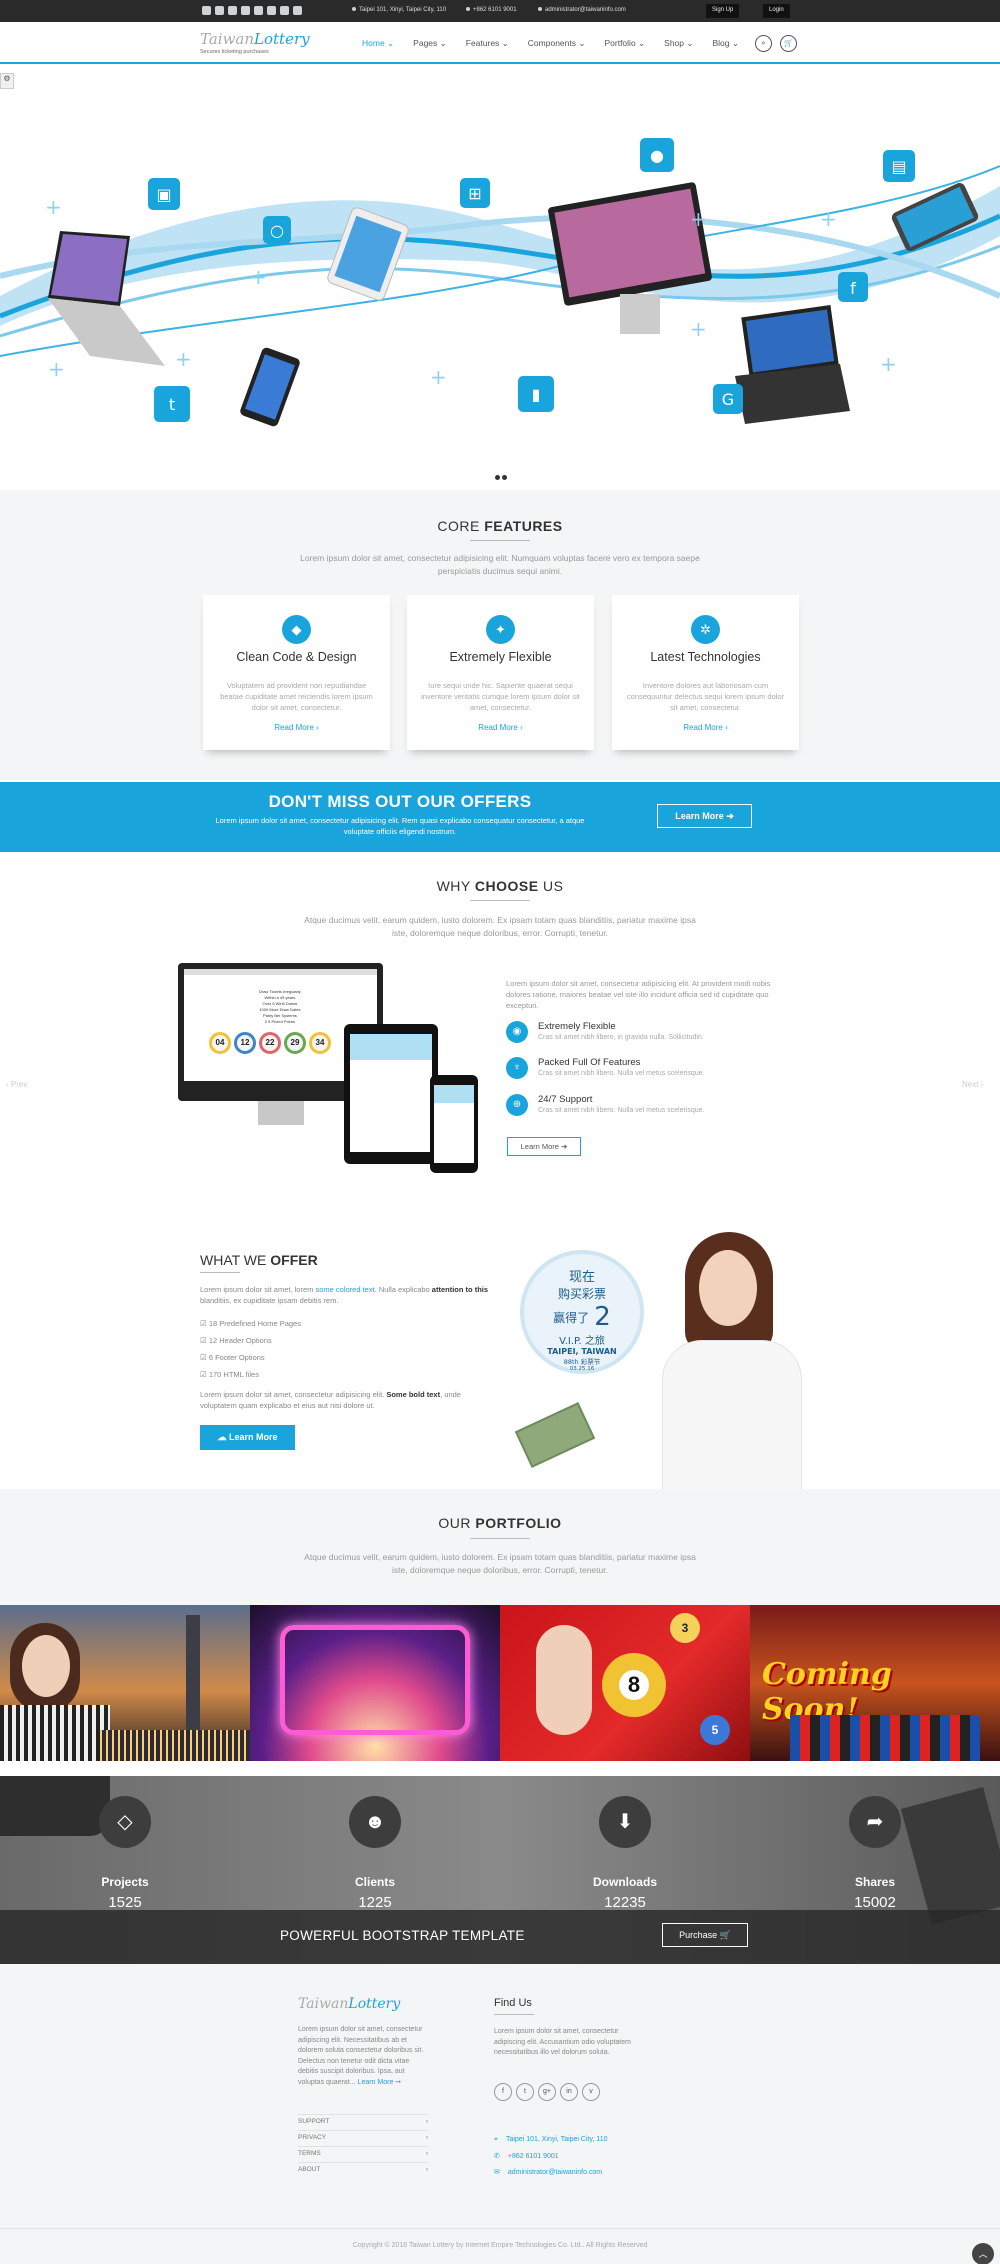 This screenshot has width=1000, height=2264. I want to click on scroll-to-top-button: ︿, so click(983, 2253).